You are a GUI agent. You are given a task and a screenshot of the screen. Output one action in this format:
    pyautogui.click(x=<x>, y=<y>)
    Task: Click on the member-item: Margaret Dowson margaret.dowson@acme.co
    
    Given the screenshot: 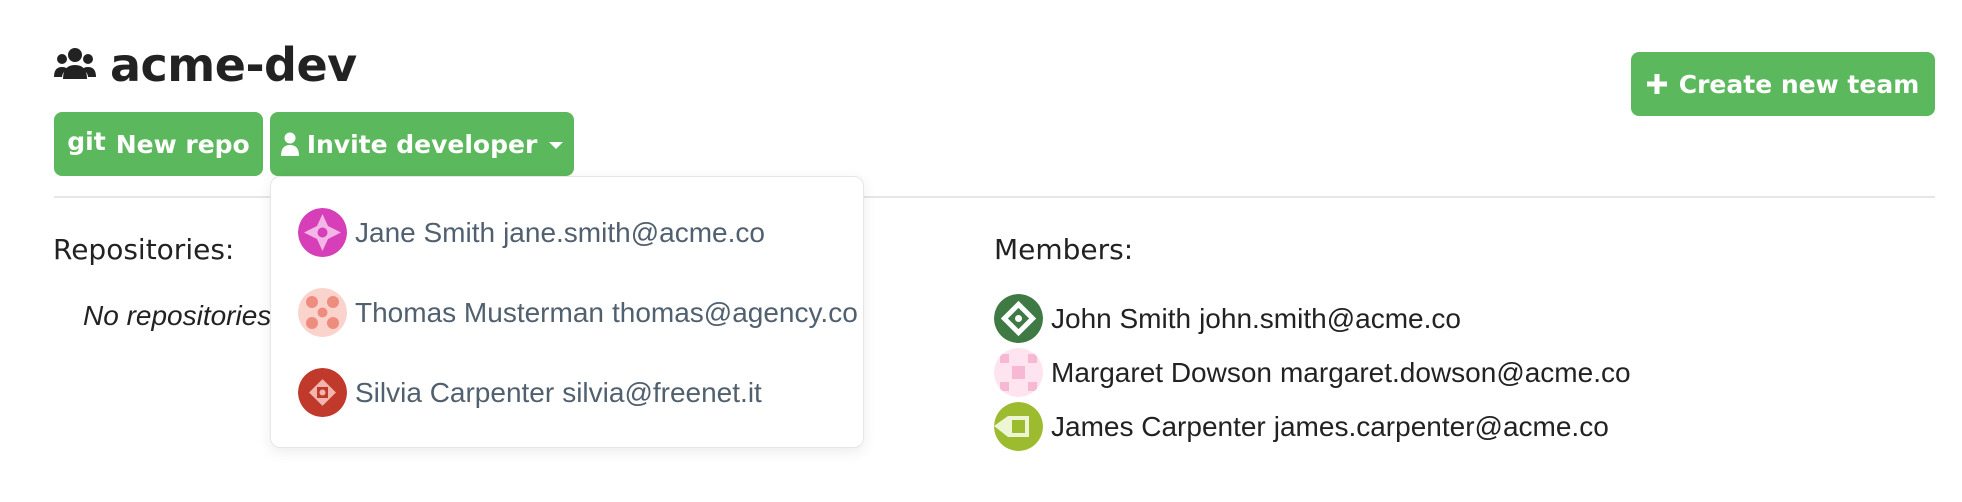 What is the action you would take?
    pyautogui.click(x=1312, y=372)
    